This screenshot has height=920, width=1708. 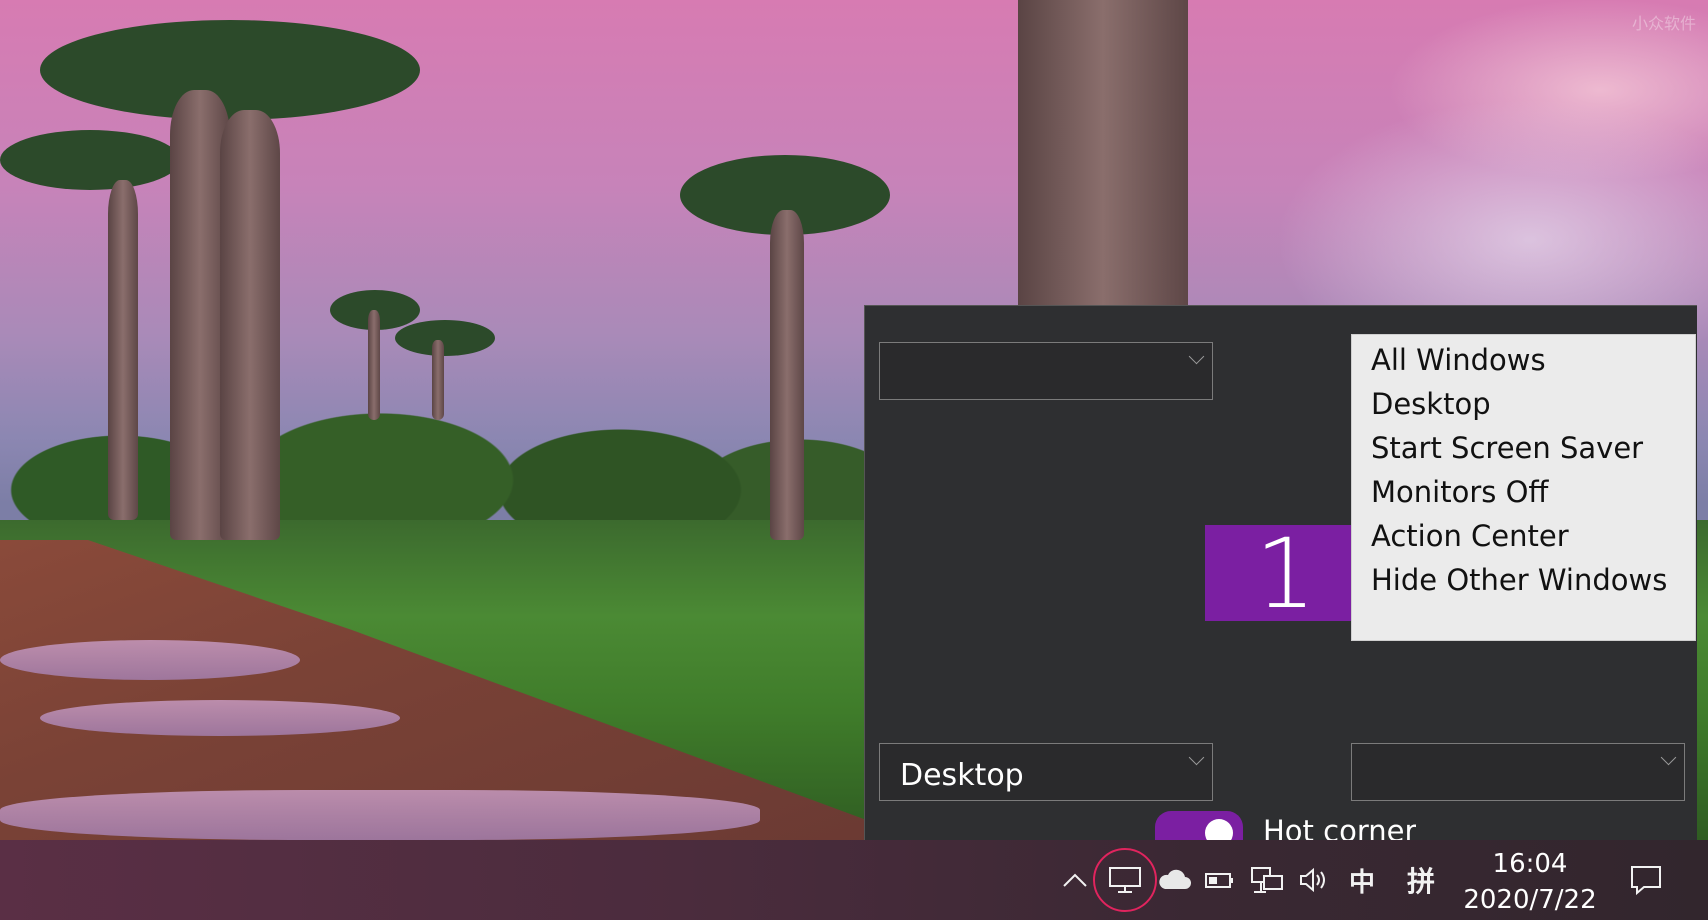 I want to click on volume-icon, so click(x=1312, y=880).